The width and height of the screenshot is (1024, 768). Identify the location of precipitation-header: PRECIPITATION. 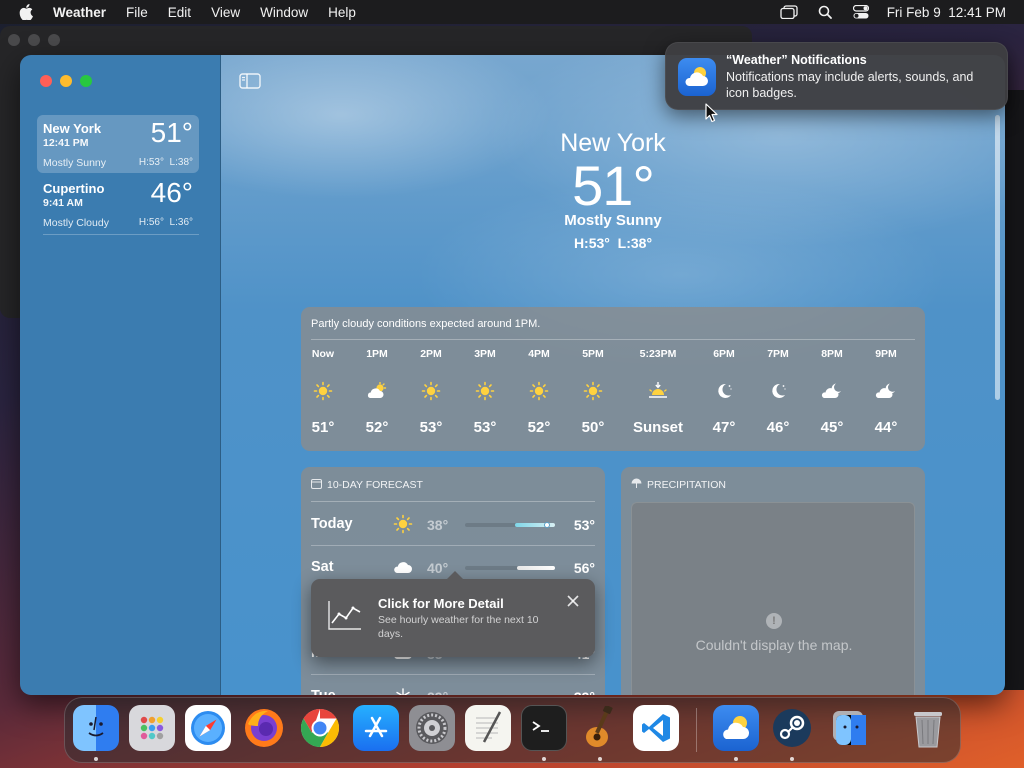
(678, 485).